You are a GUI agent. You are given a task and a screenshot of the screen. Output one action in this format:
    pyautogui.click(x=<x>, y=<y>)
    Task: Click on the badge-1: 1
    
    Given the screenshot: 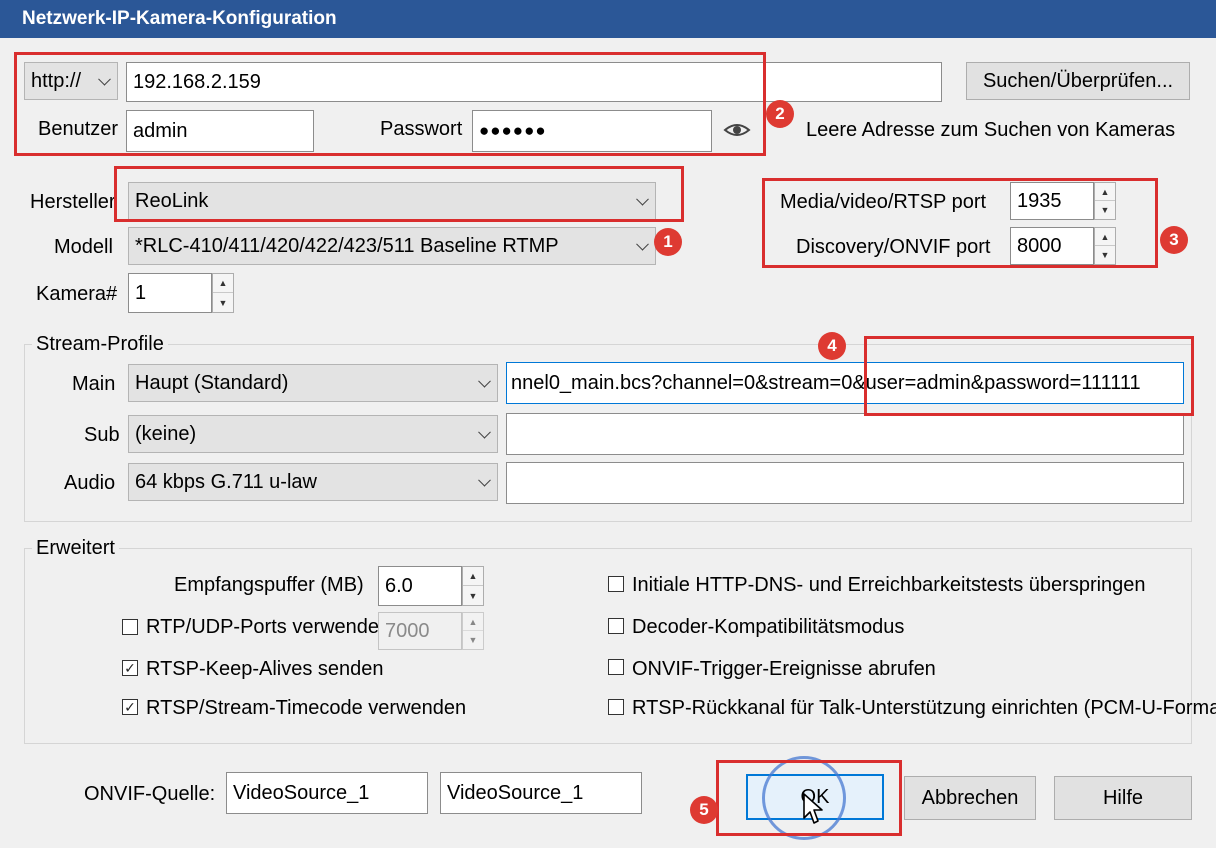 What is the action you would take?
    pyautogui.click(x=668, y=242)
    